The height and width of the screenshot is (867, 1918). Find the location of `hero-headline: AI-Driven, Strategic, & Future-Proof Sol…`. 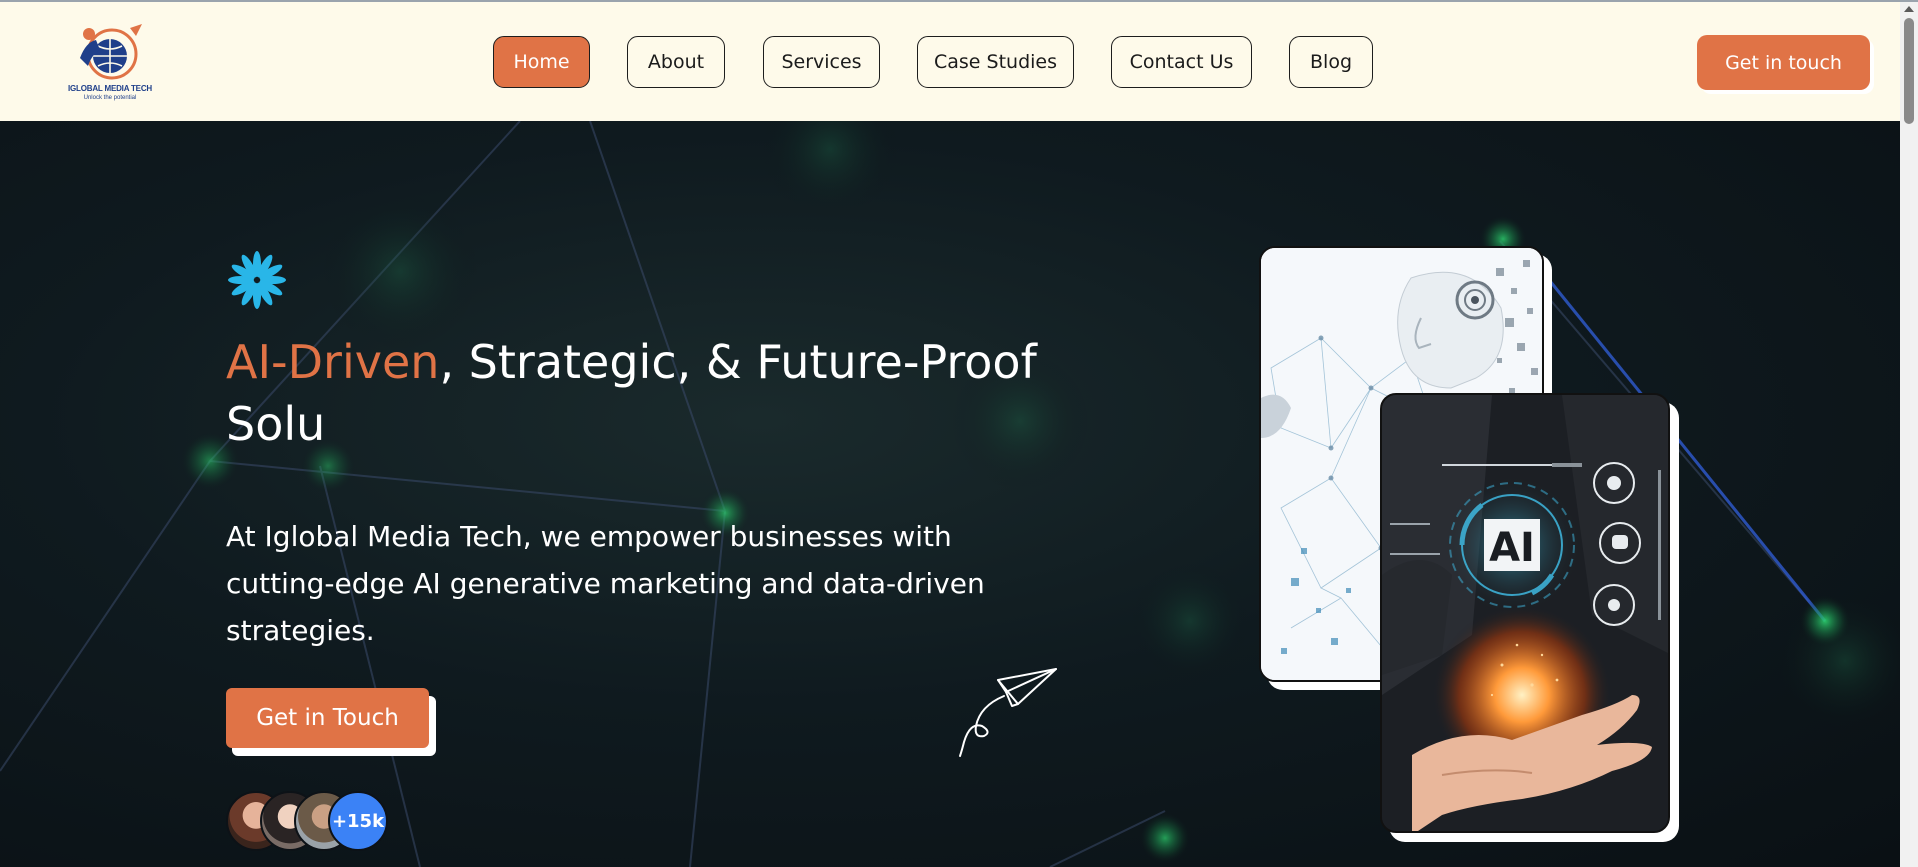

hero-headline: AI-Driven, Strategic, & Future-Proof Sol… is located at coordinates (636, 393).